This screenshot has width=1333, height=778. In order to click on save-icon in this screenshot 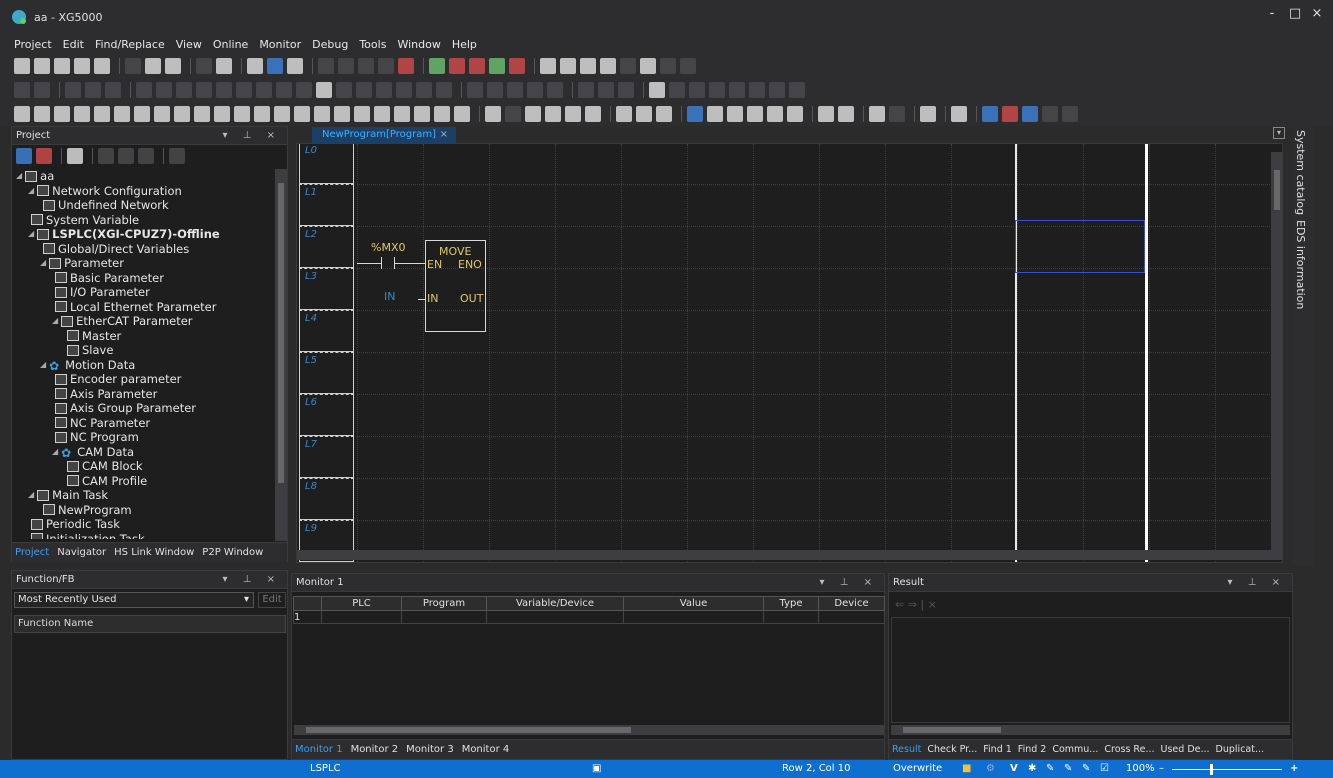, I will do `click(82, 66)`.